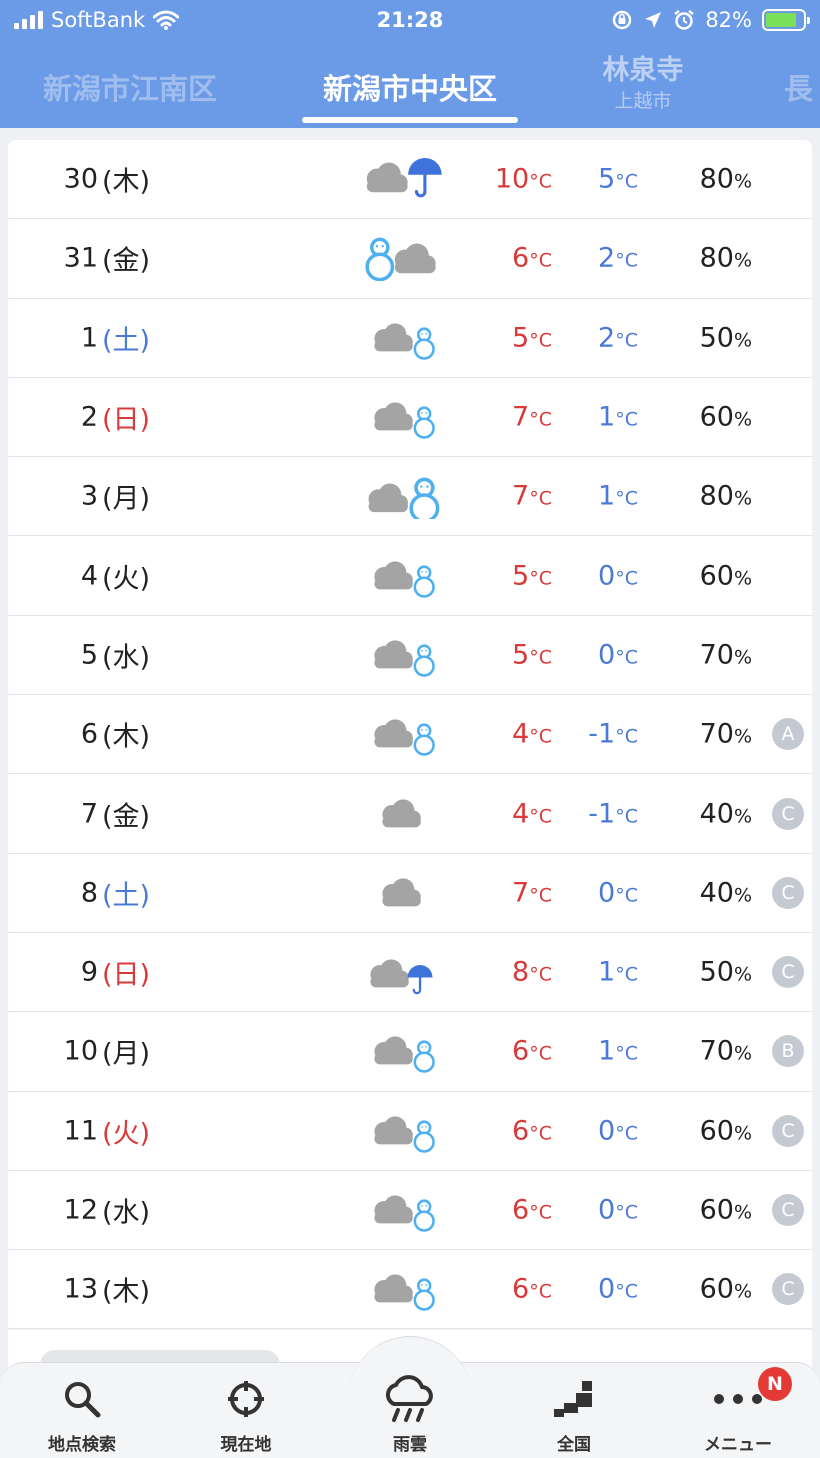 The image size is (820, 1458). What do you see at coordinates (89, 417) in the screenshot?
I see `forecast-date: 2` at bounding box center [89, 417].